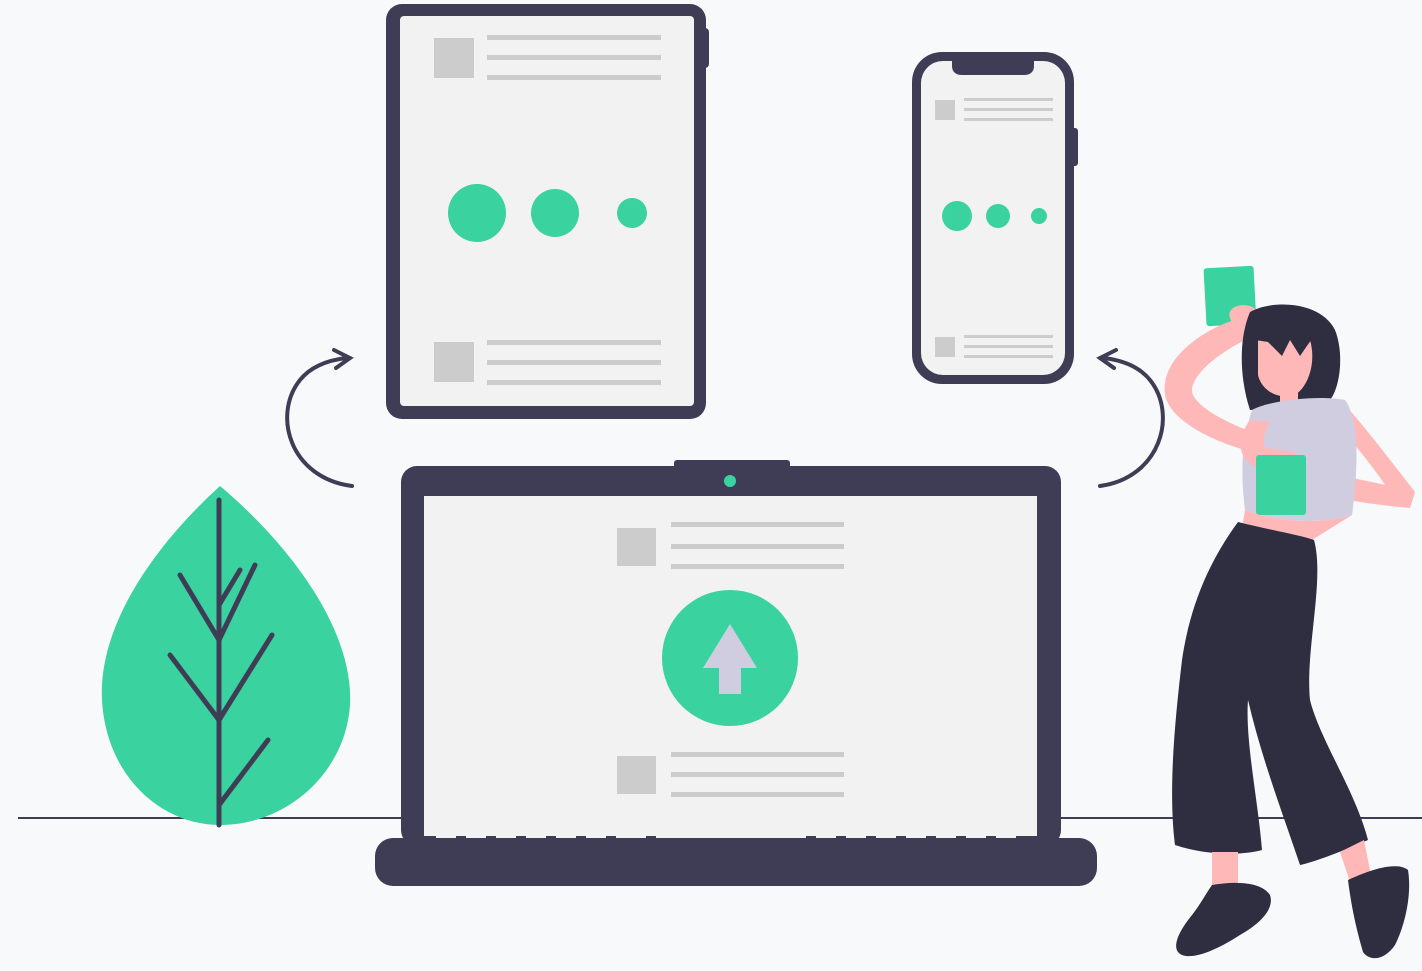 The width and height of the screenshot is (1422, 971). Describe the element at coordinates (547, 211) in the screenshot. I see `tablet-device` at that location.